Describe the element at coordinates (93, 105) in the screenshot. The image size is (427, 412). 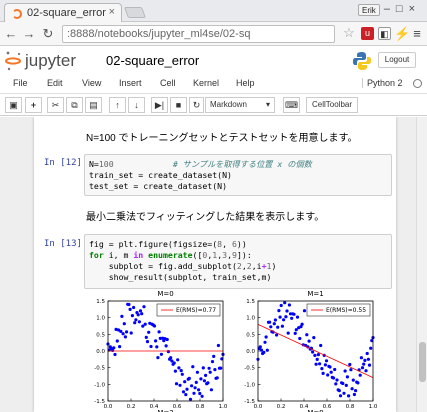
I see `paste-icon: ▤` at that location.